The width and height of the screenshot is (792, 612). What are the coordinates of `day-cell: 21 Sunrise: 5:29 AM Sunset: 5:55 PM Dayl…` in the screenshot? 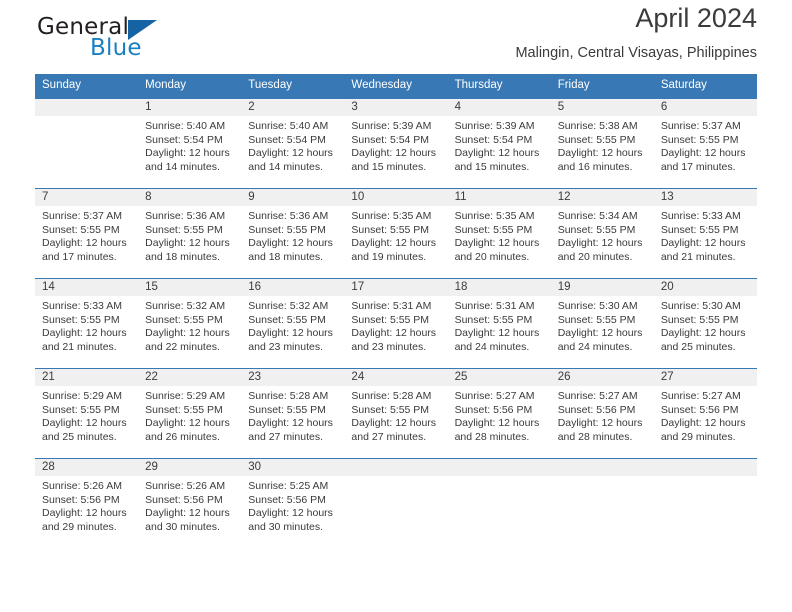 It's located at (87, 413).